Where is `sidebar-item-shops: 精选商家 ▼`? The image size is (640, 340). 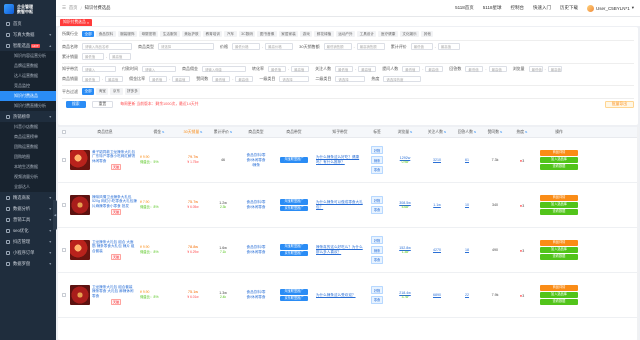 sidebar-item-shops: 精选商家 ▼ is located at coordinates (28, 197).